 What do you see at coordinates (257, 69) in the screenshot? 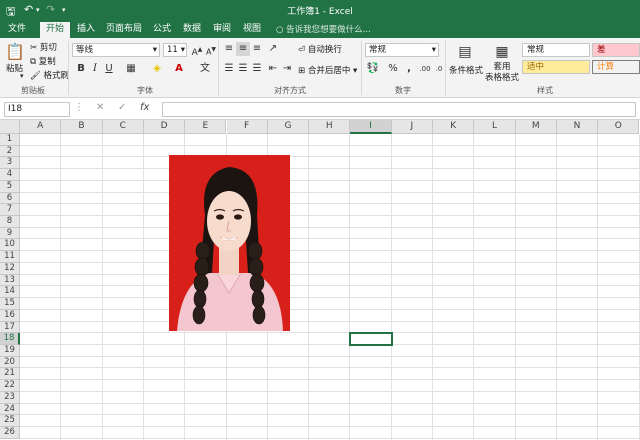
I see `align-right-icon: ☰` at bounding box center [257, 69].